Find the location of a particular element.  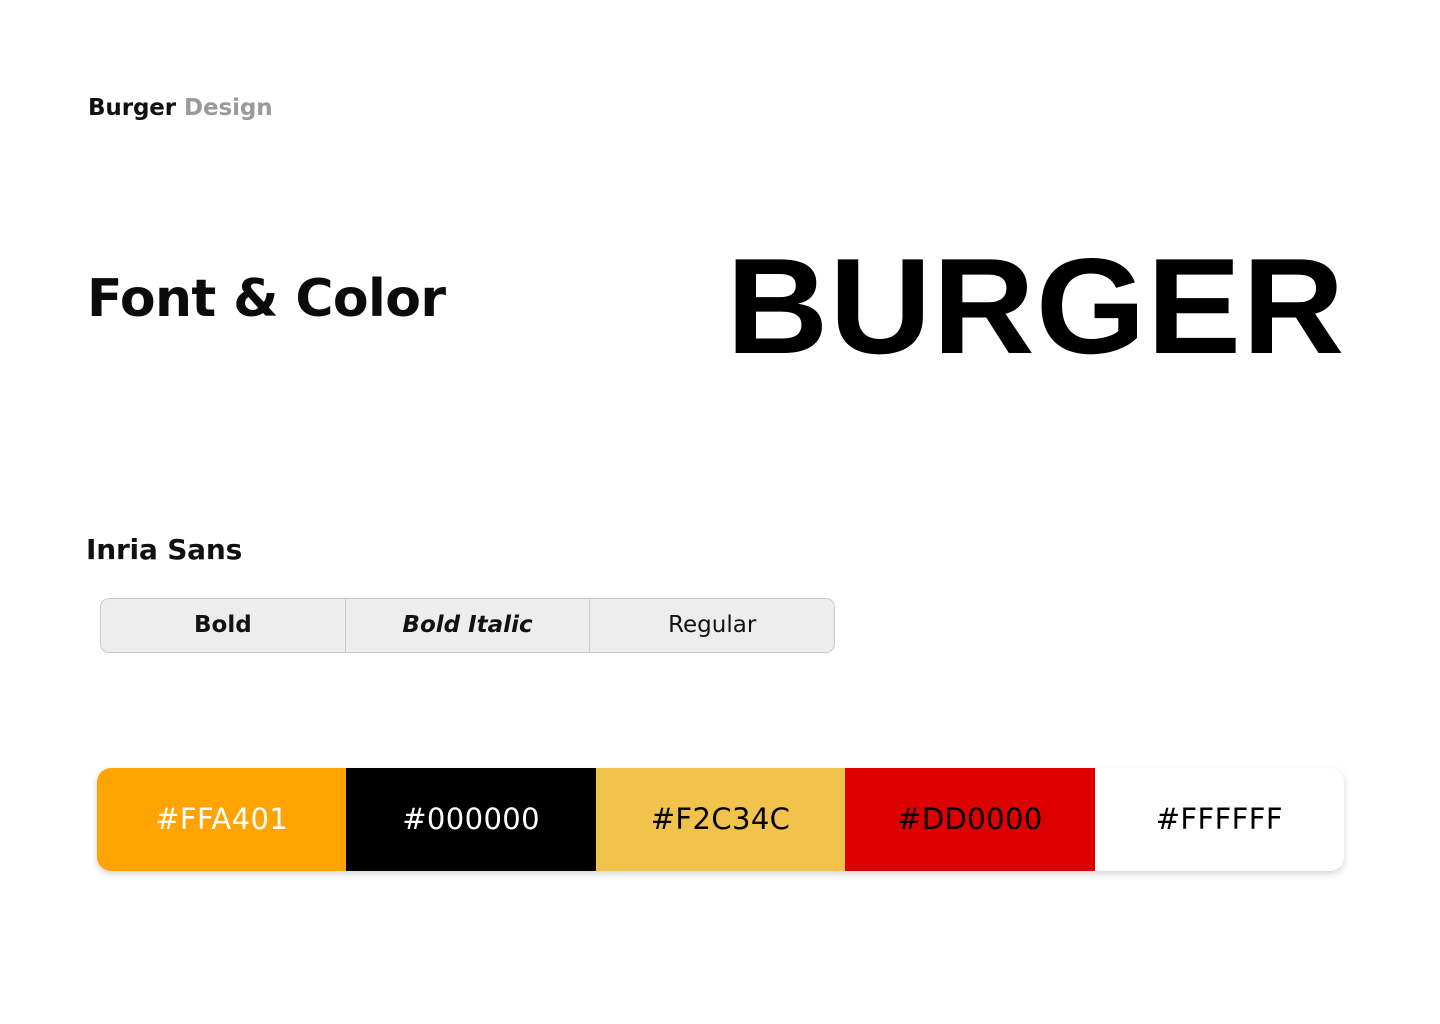

font-style-cell-bold: Bold is located at coordinates (223, 625).